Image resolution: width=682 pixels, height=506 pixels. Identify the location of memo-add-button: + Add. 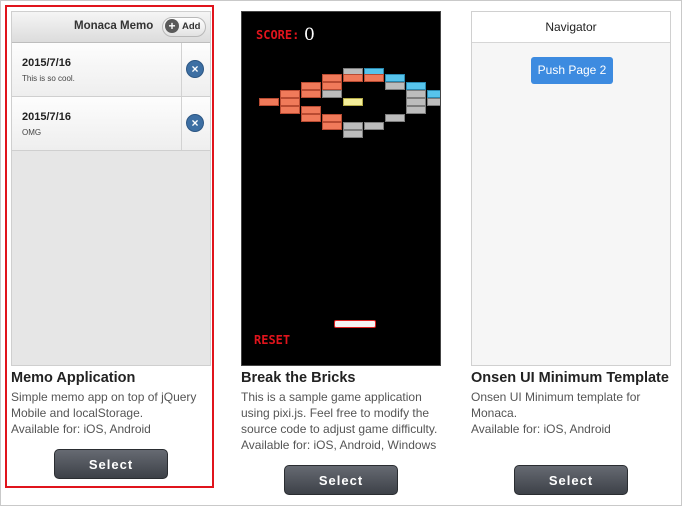
(184, 27).